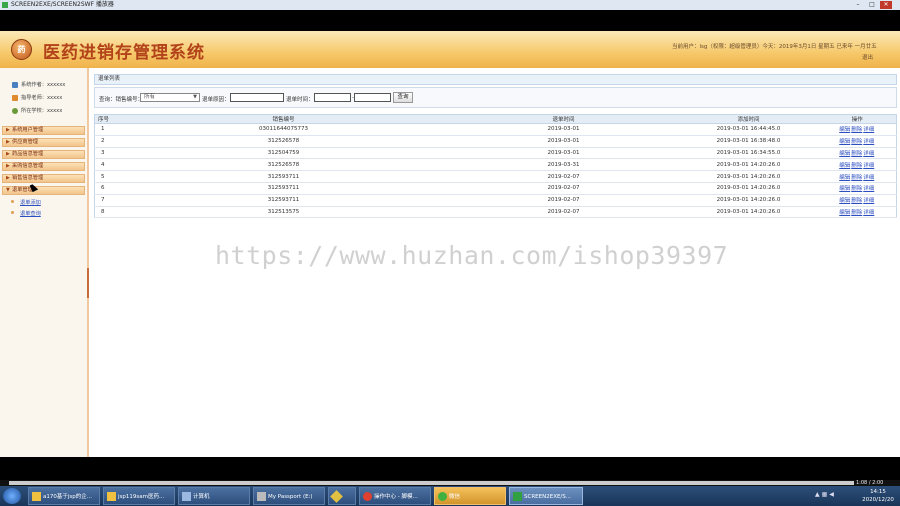  What do you see at coordinates (332, 97) in the screenshot?
I see `start-date-input` at bounding box center [332, 97].